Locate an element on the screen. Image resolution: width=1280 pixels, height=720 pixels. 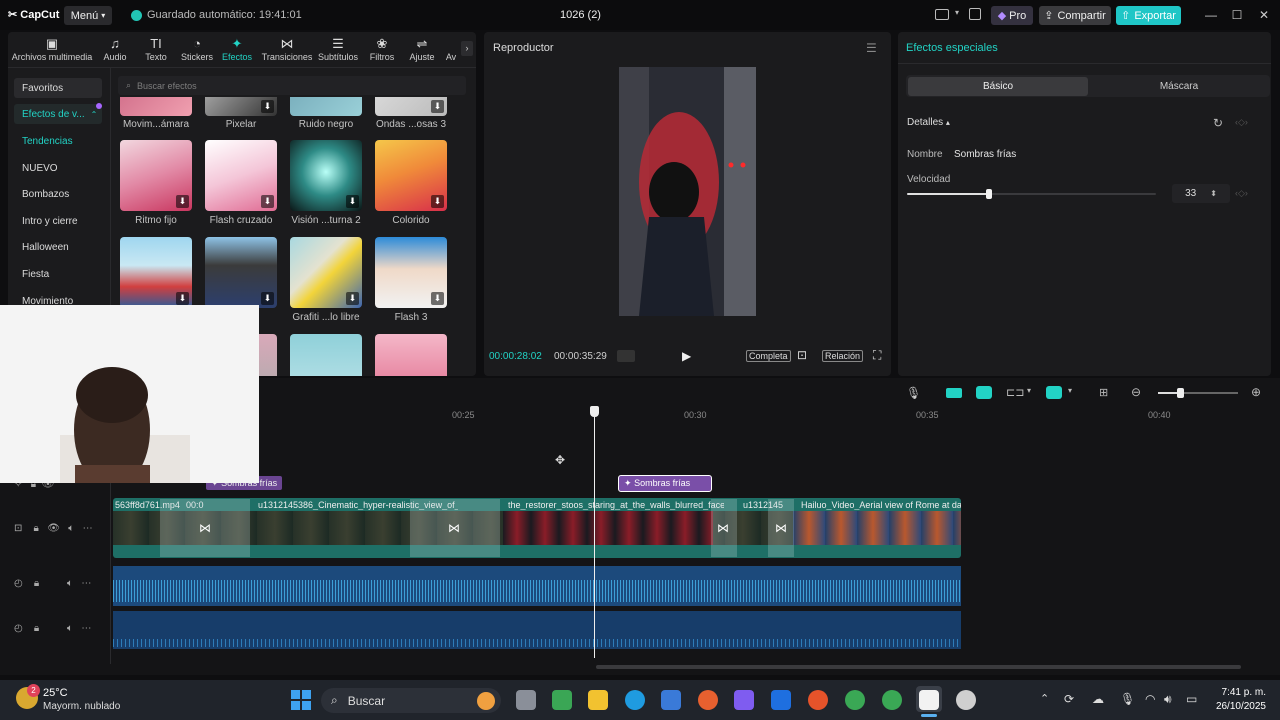
file-explorer-icon is located at coordinates (598, 700).